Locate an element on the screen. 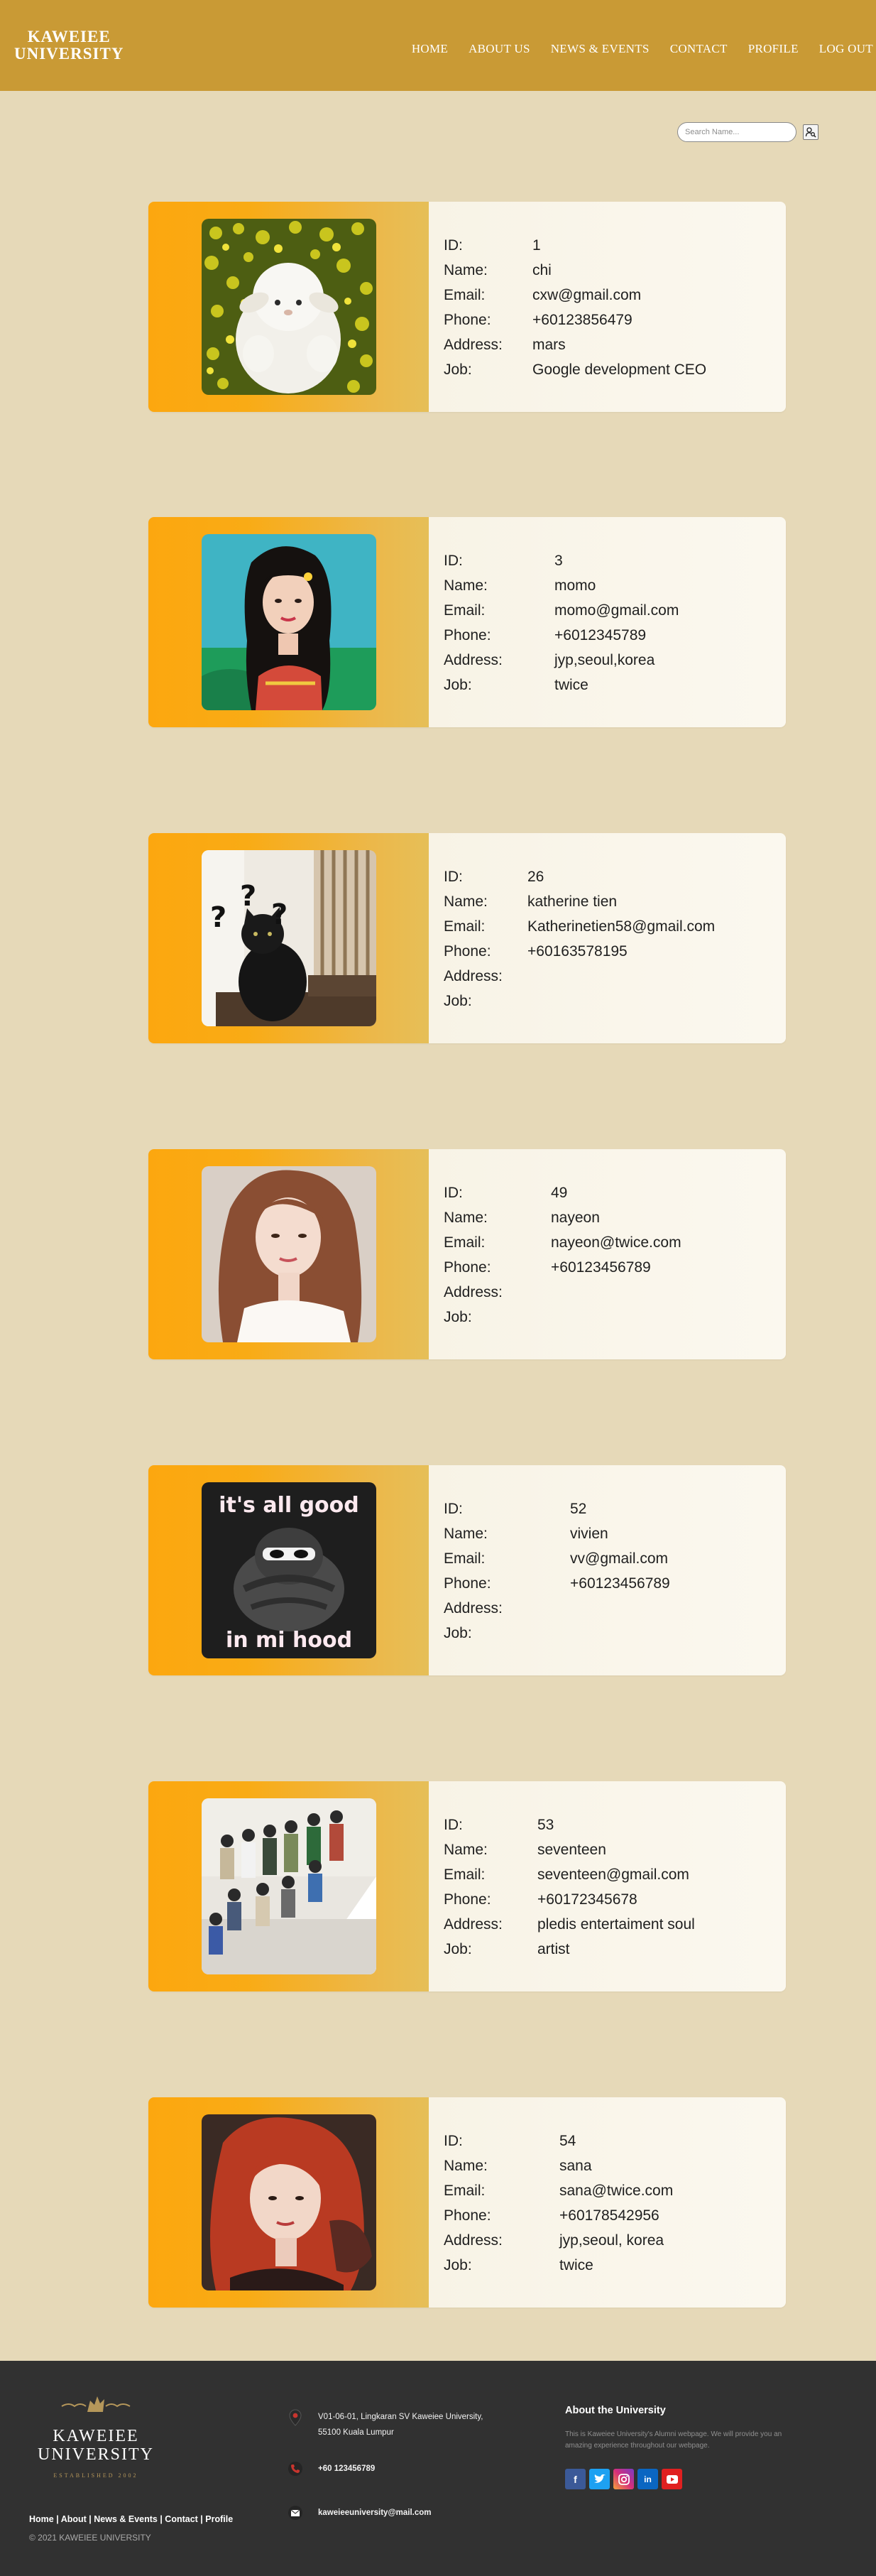 The height and width of the screenshot is (2576, 876). info-row-id: ID: 54 is located at coordinates (615, 2141).